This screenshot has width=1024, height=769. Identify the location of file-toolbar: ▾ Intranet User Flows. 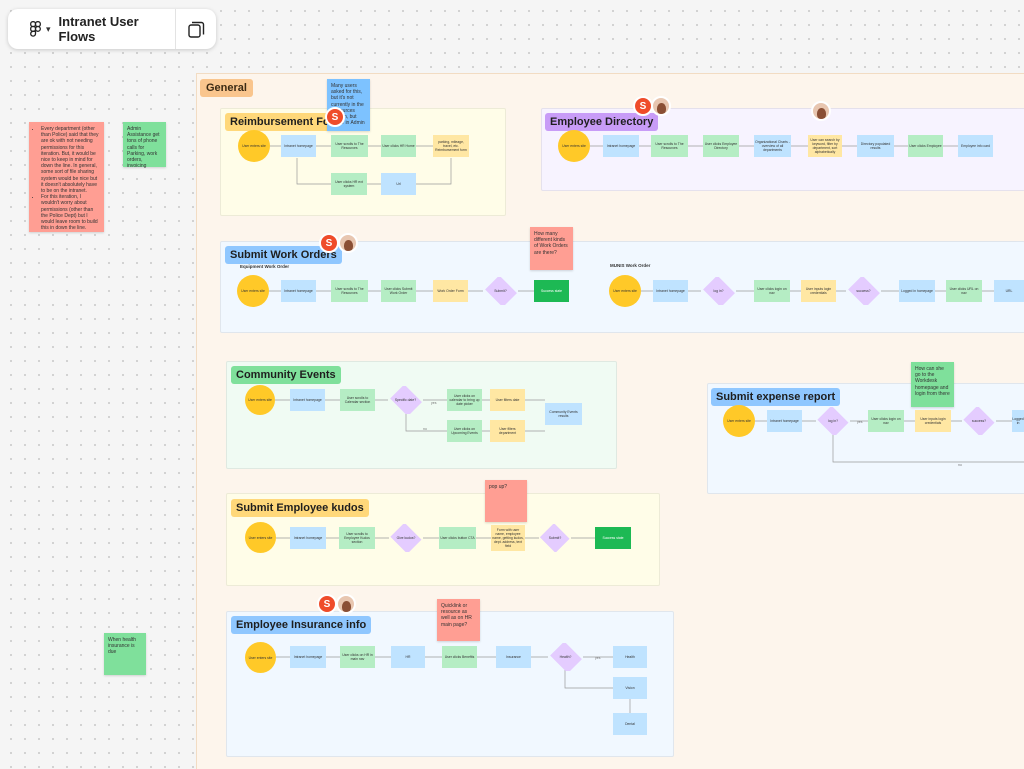
(112, 29).